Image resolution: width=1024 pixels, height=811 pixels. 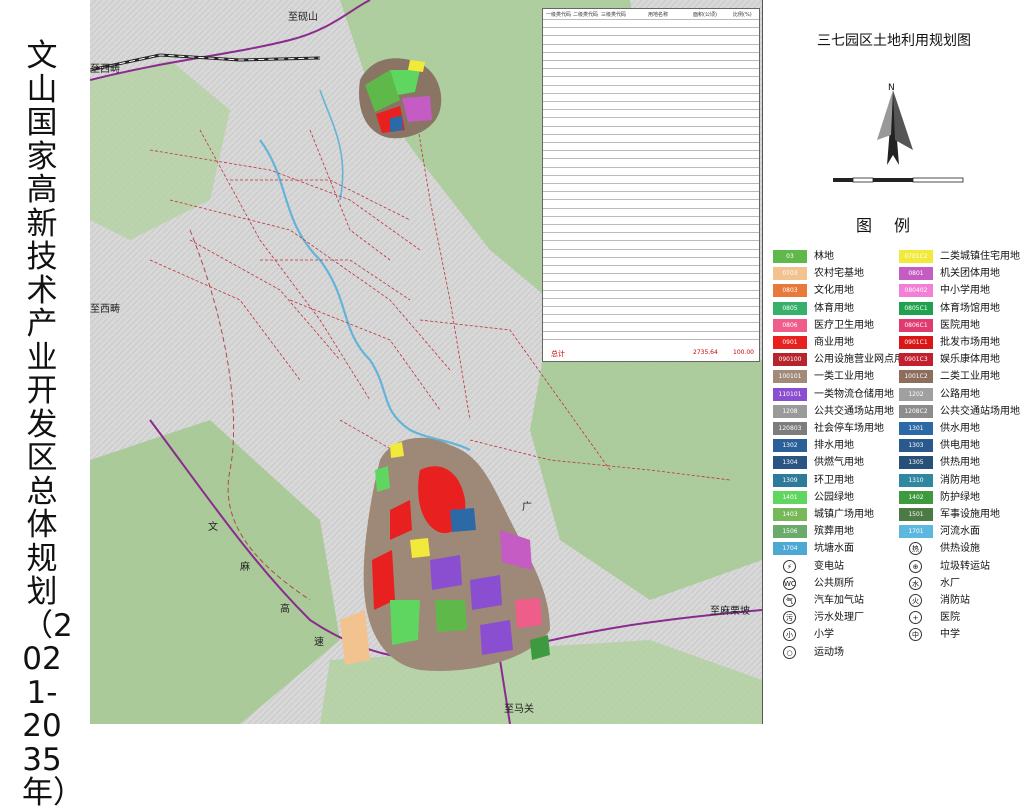 What do you see at coordinates (834, 549) in the screenshot?
I see `legend-label: 坑塘水面` at bounding box center [834, 549].